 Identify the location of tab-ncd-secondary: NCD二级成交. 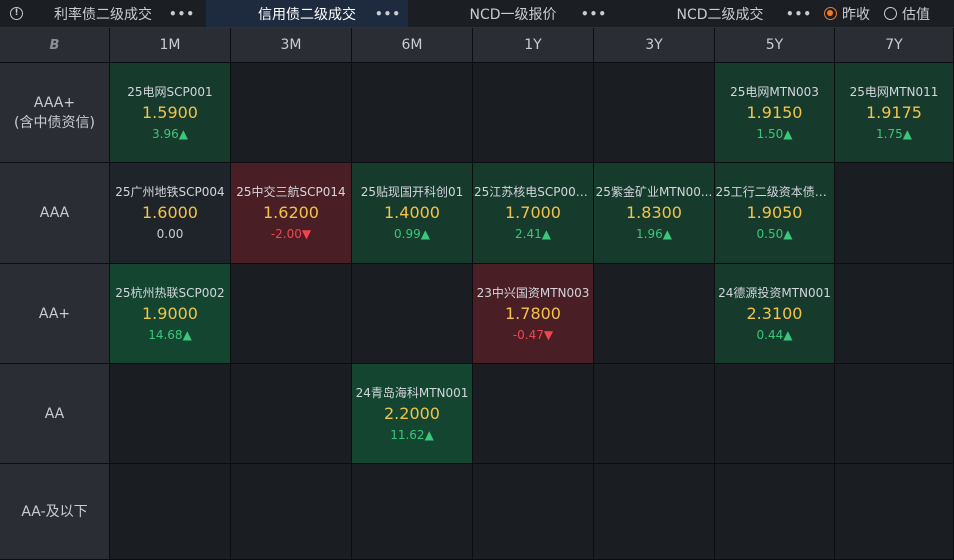
(720, 13).